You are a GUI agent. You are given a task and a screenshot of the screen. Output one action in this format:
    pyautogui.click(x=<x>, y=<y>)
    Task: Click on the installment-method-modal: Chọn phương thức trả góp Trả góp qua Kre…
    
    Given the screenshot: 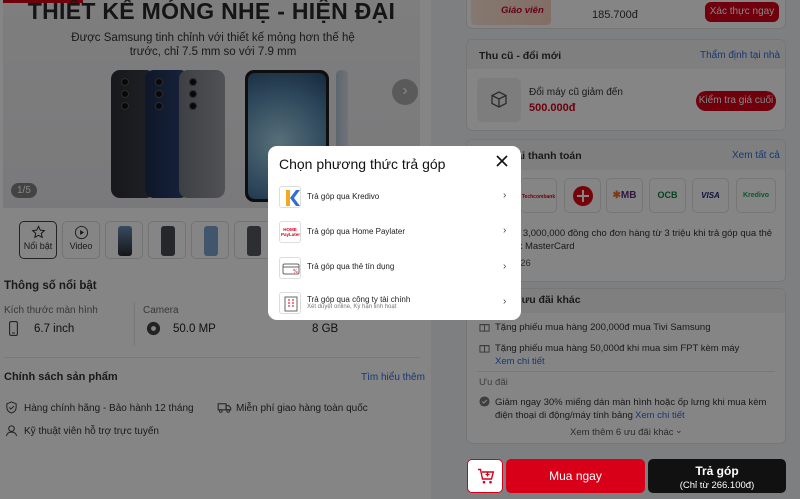 What is the action you would take?
    pyautogui.click(x=394, y=233)
    